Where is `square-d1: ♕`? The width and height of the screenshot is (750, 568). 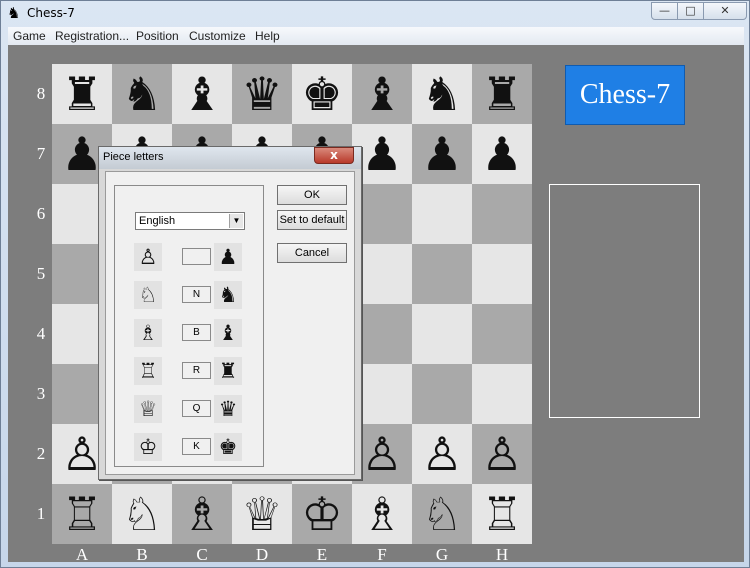 square-d1: ♕ is located at coordinates (262, 514).